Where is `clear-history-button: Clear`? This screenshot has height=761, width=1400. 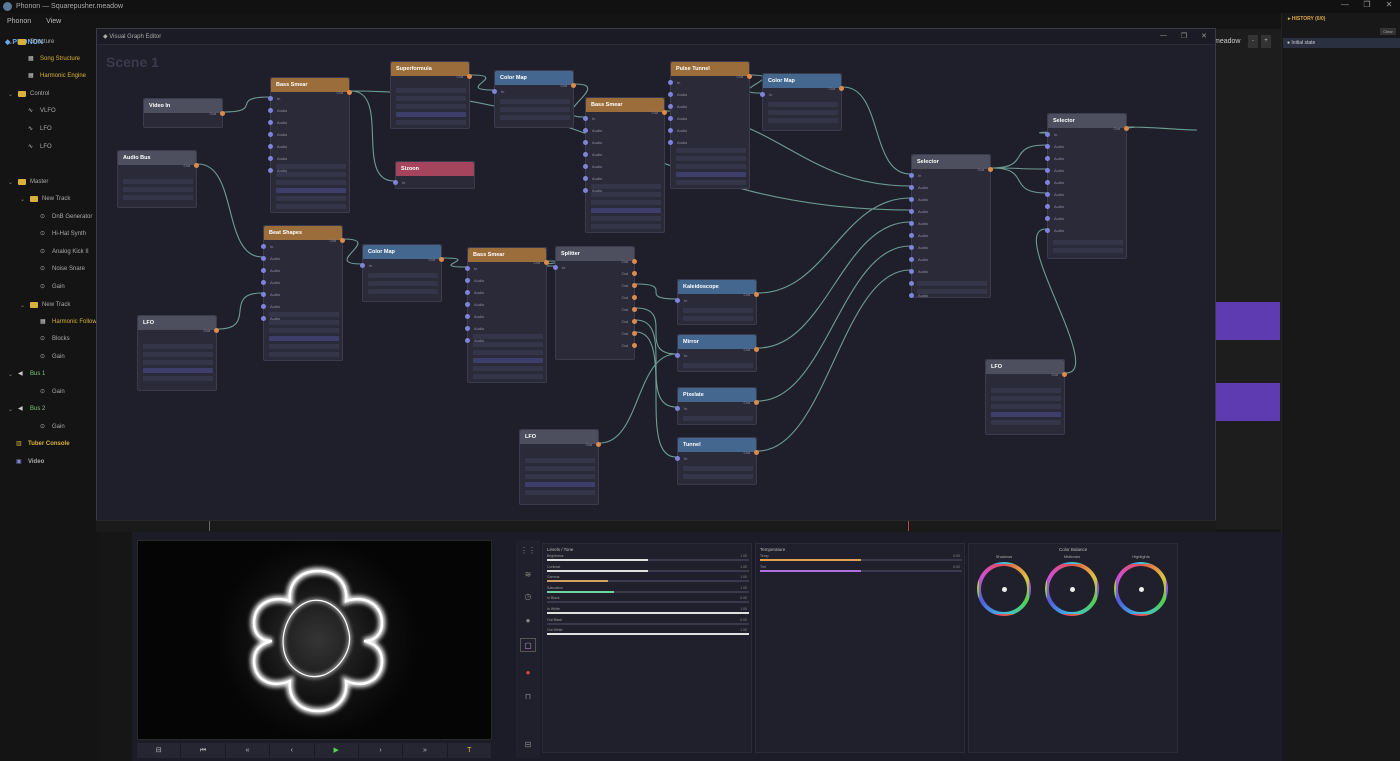 clear-history-button: Clear is located at coordinates (1388, 31).